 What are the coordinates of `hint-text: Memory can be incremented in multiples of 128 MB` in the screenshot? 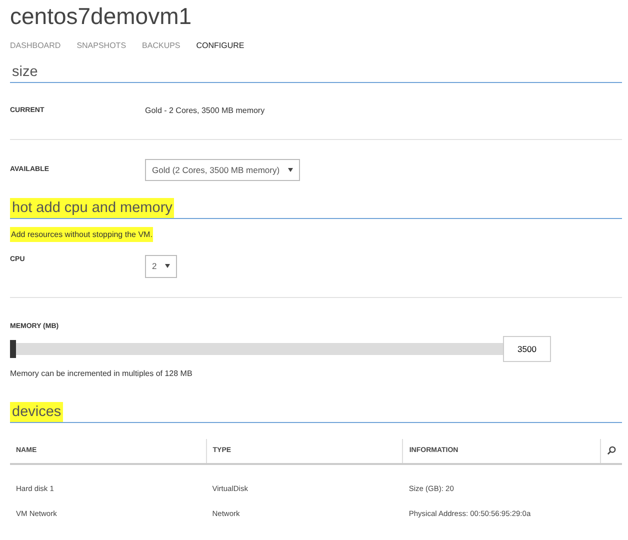 It's located at (101, 373).